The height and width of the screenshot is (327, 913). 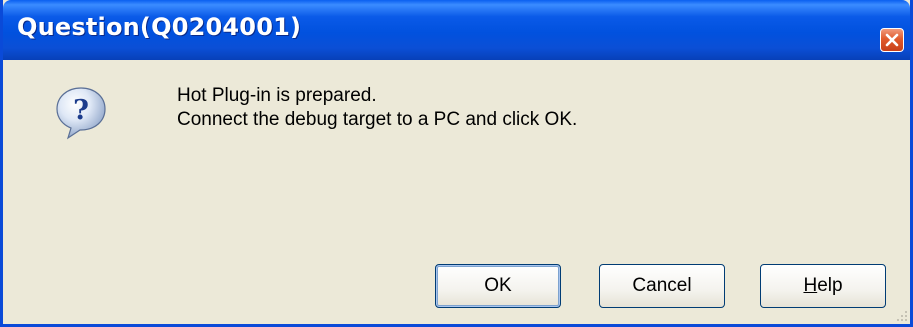 I want to click on resize-grip-icon, so click(x=902, y=316).